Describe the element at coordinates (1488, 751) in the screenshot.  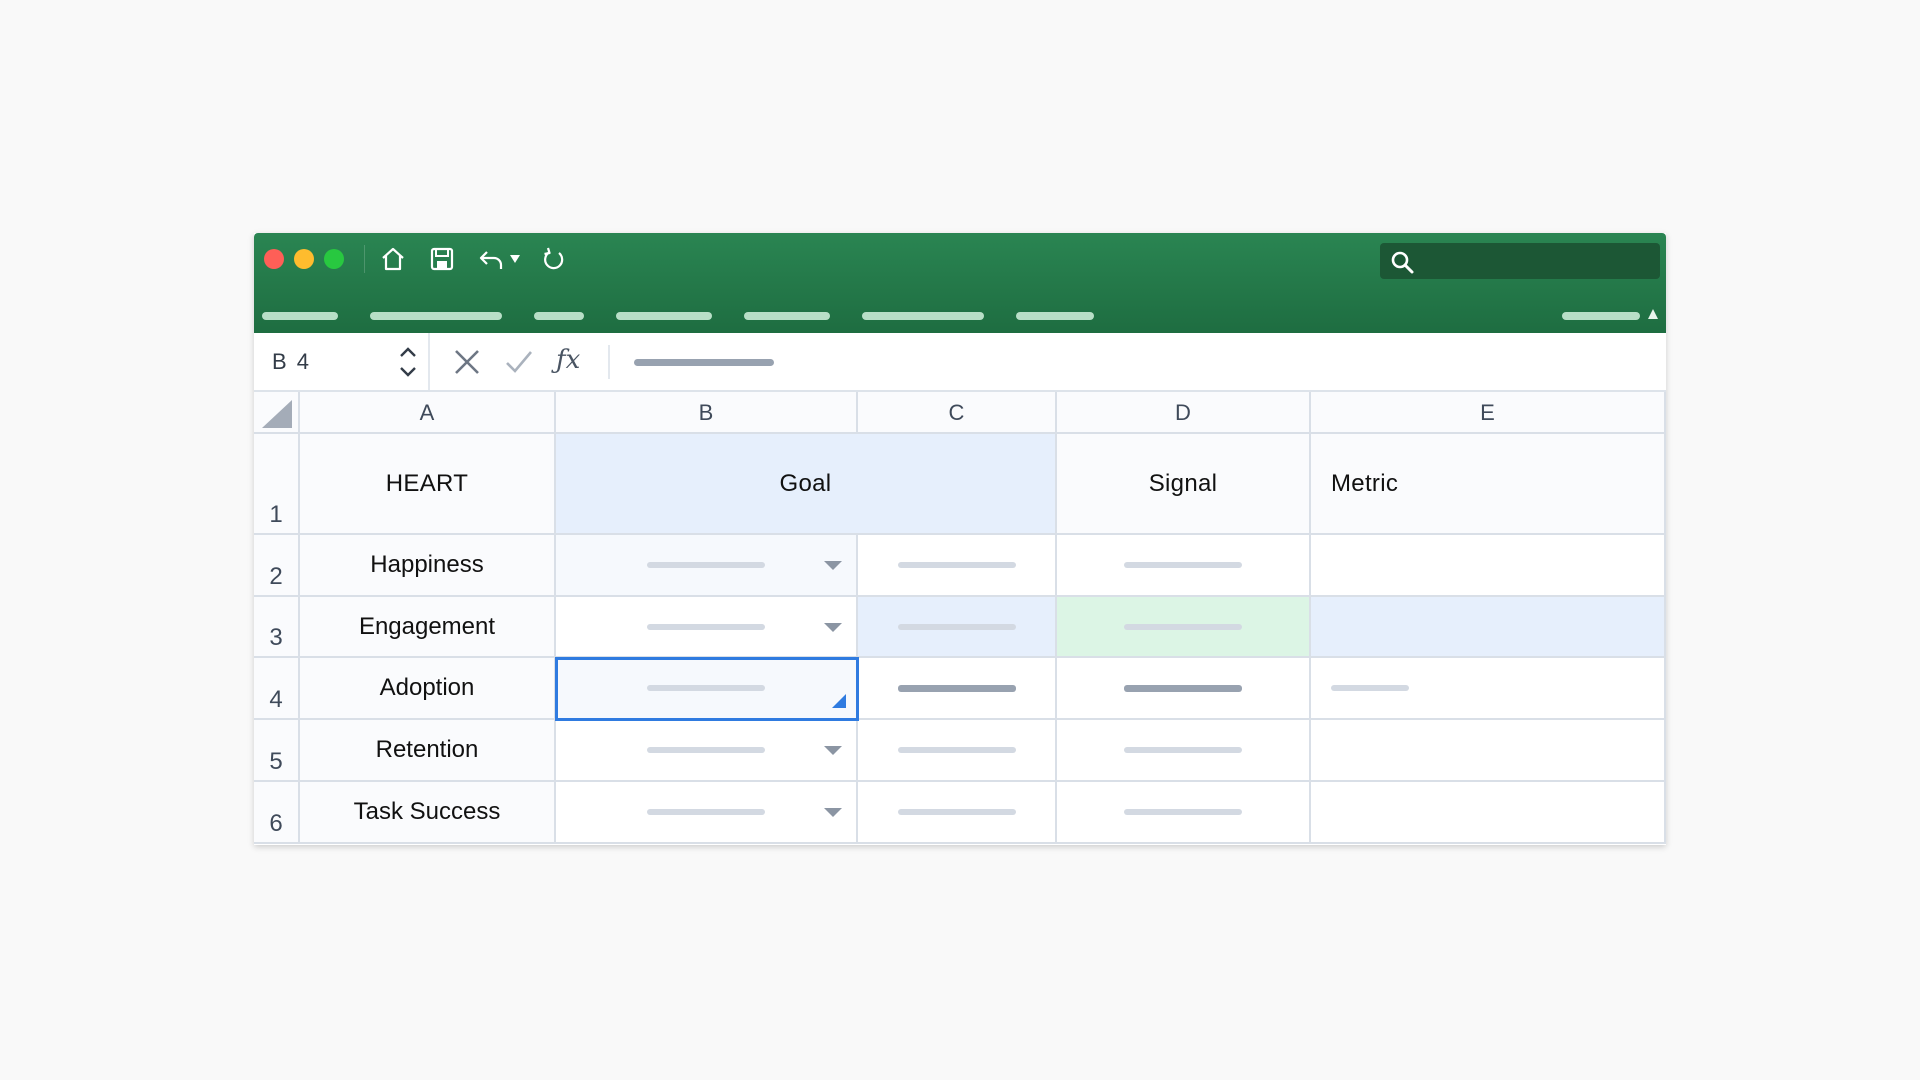
I see `cell-e5` at that location.